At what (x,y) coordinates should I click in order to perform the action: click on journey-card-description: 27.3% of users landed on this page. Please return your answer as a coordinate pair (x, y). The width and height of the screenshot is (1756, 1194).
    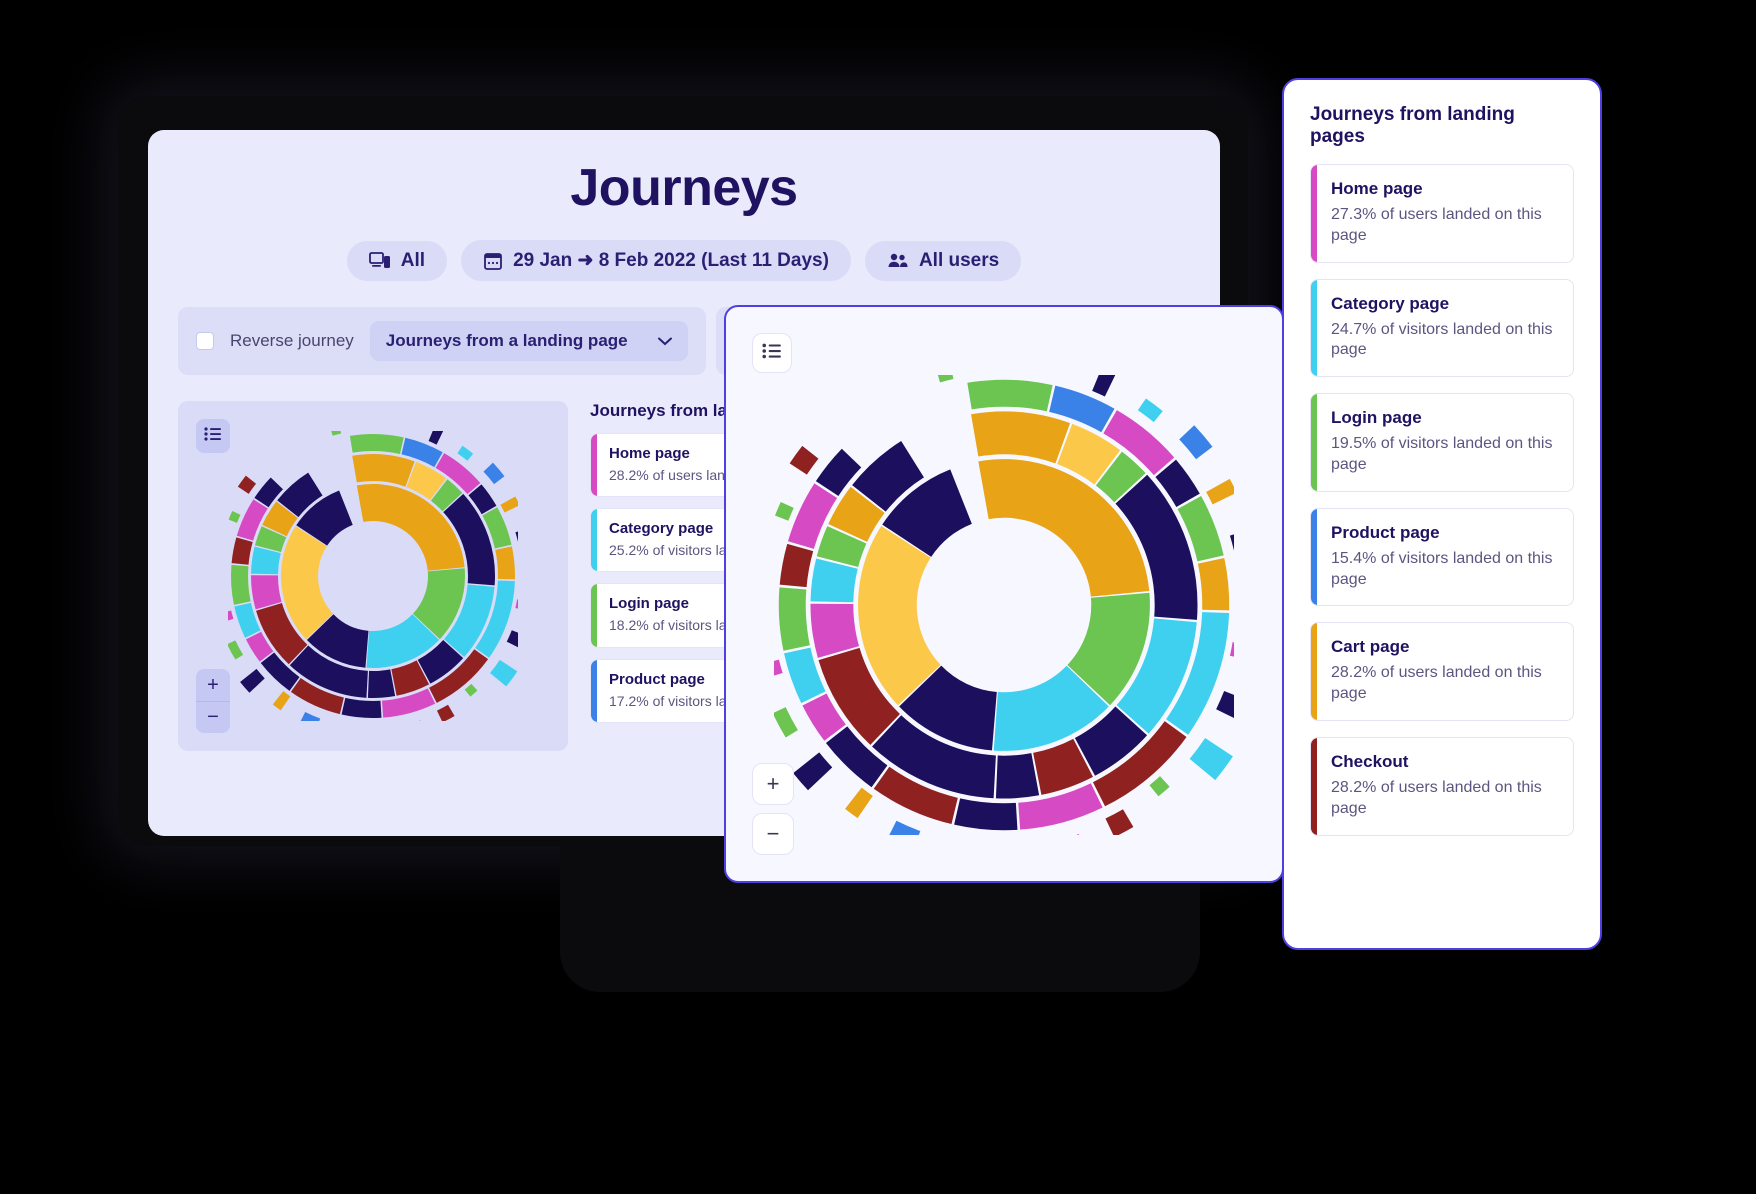
    Looking at the image, I should click on (1436, 225).